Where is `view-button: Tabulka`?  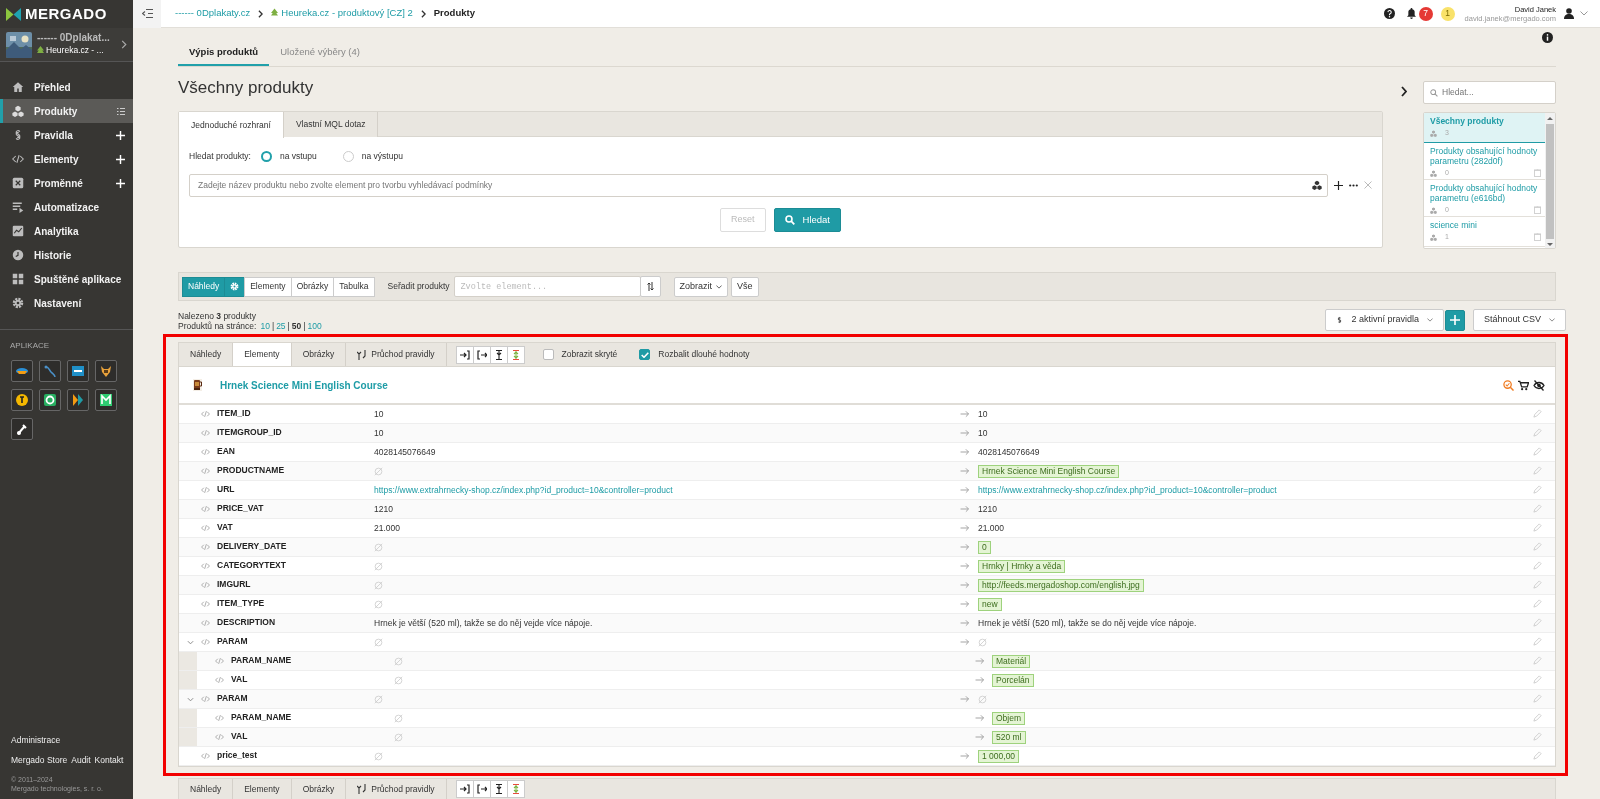
view-button: Tabulka is located at coordinates (354, 286).